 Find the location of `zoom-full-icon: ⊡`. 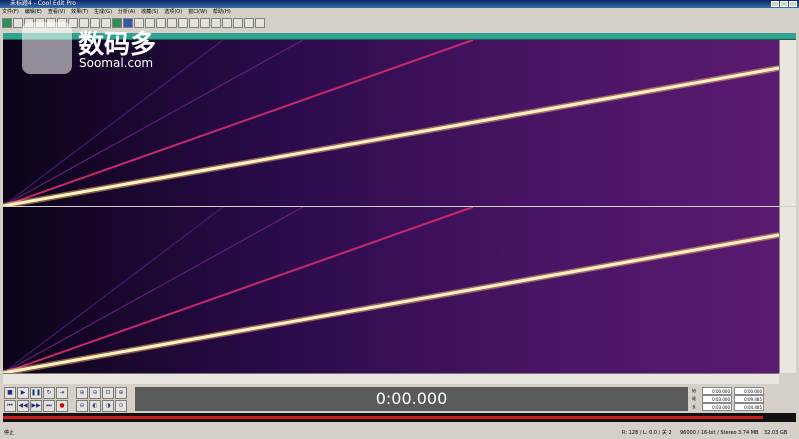

zoom-full-icon: ⊡ is located at coordinates (108, 393).